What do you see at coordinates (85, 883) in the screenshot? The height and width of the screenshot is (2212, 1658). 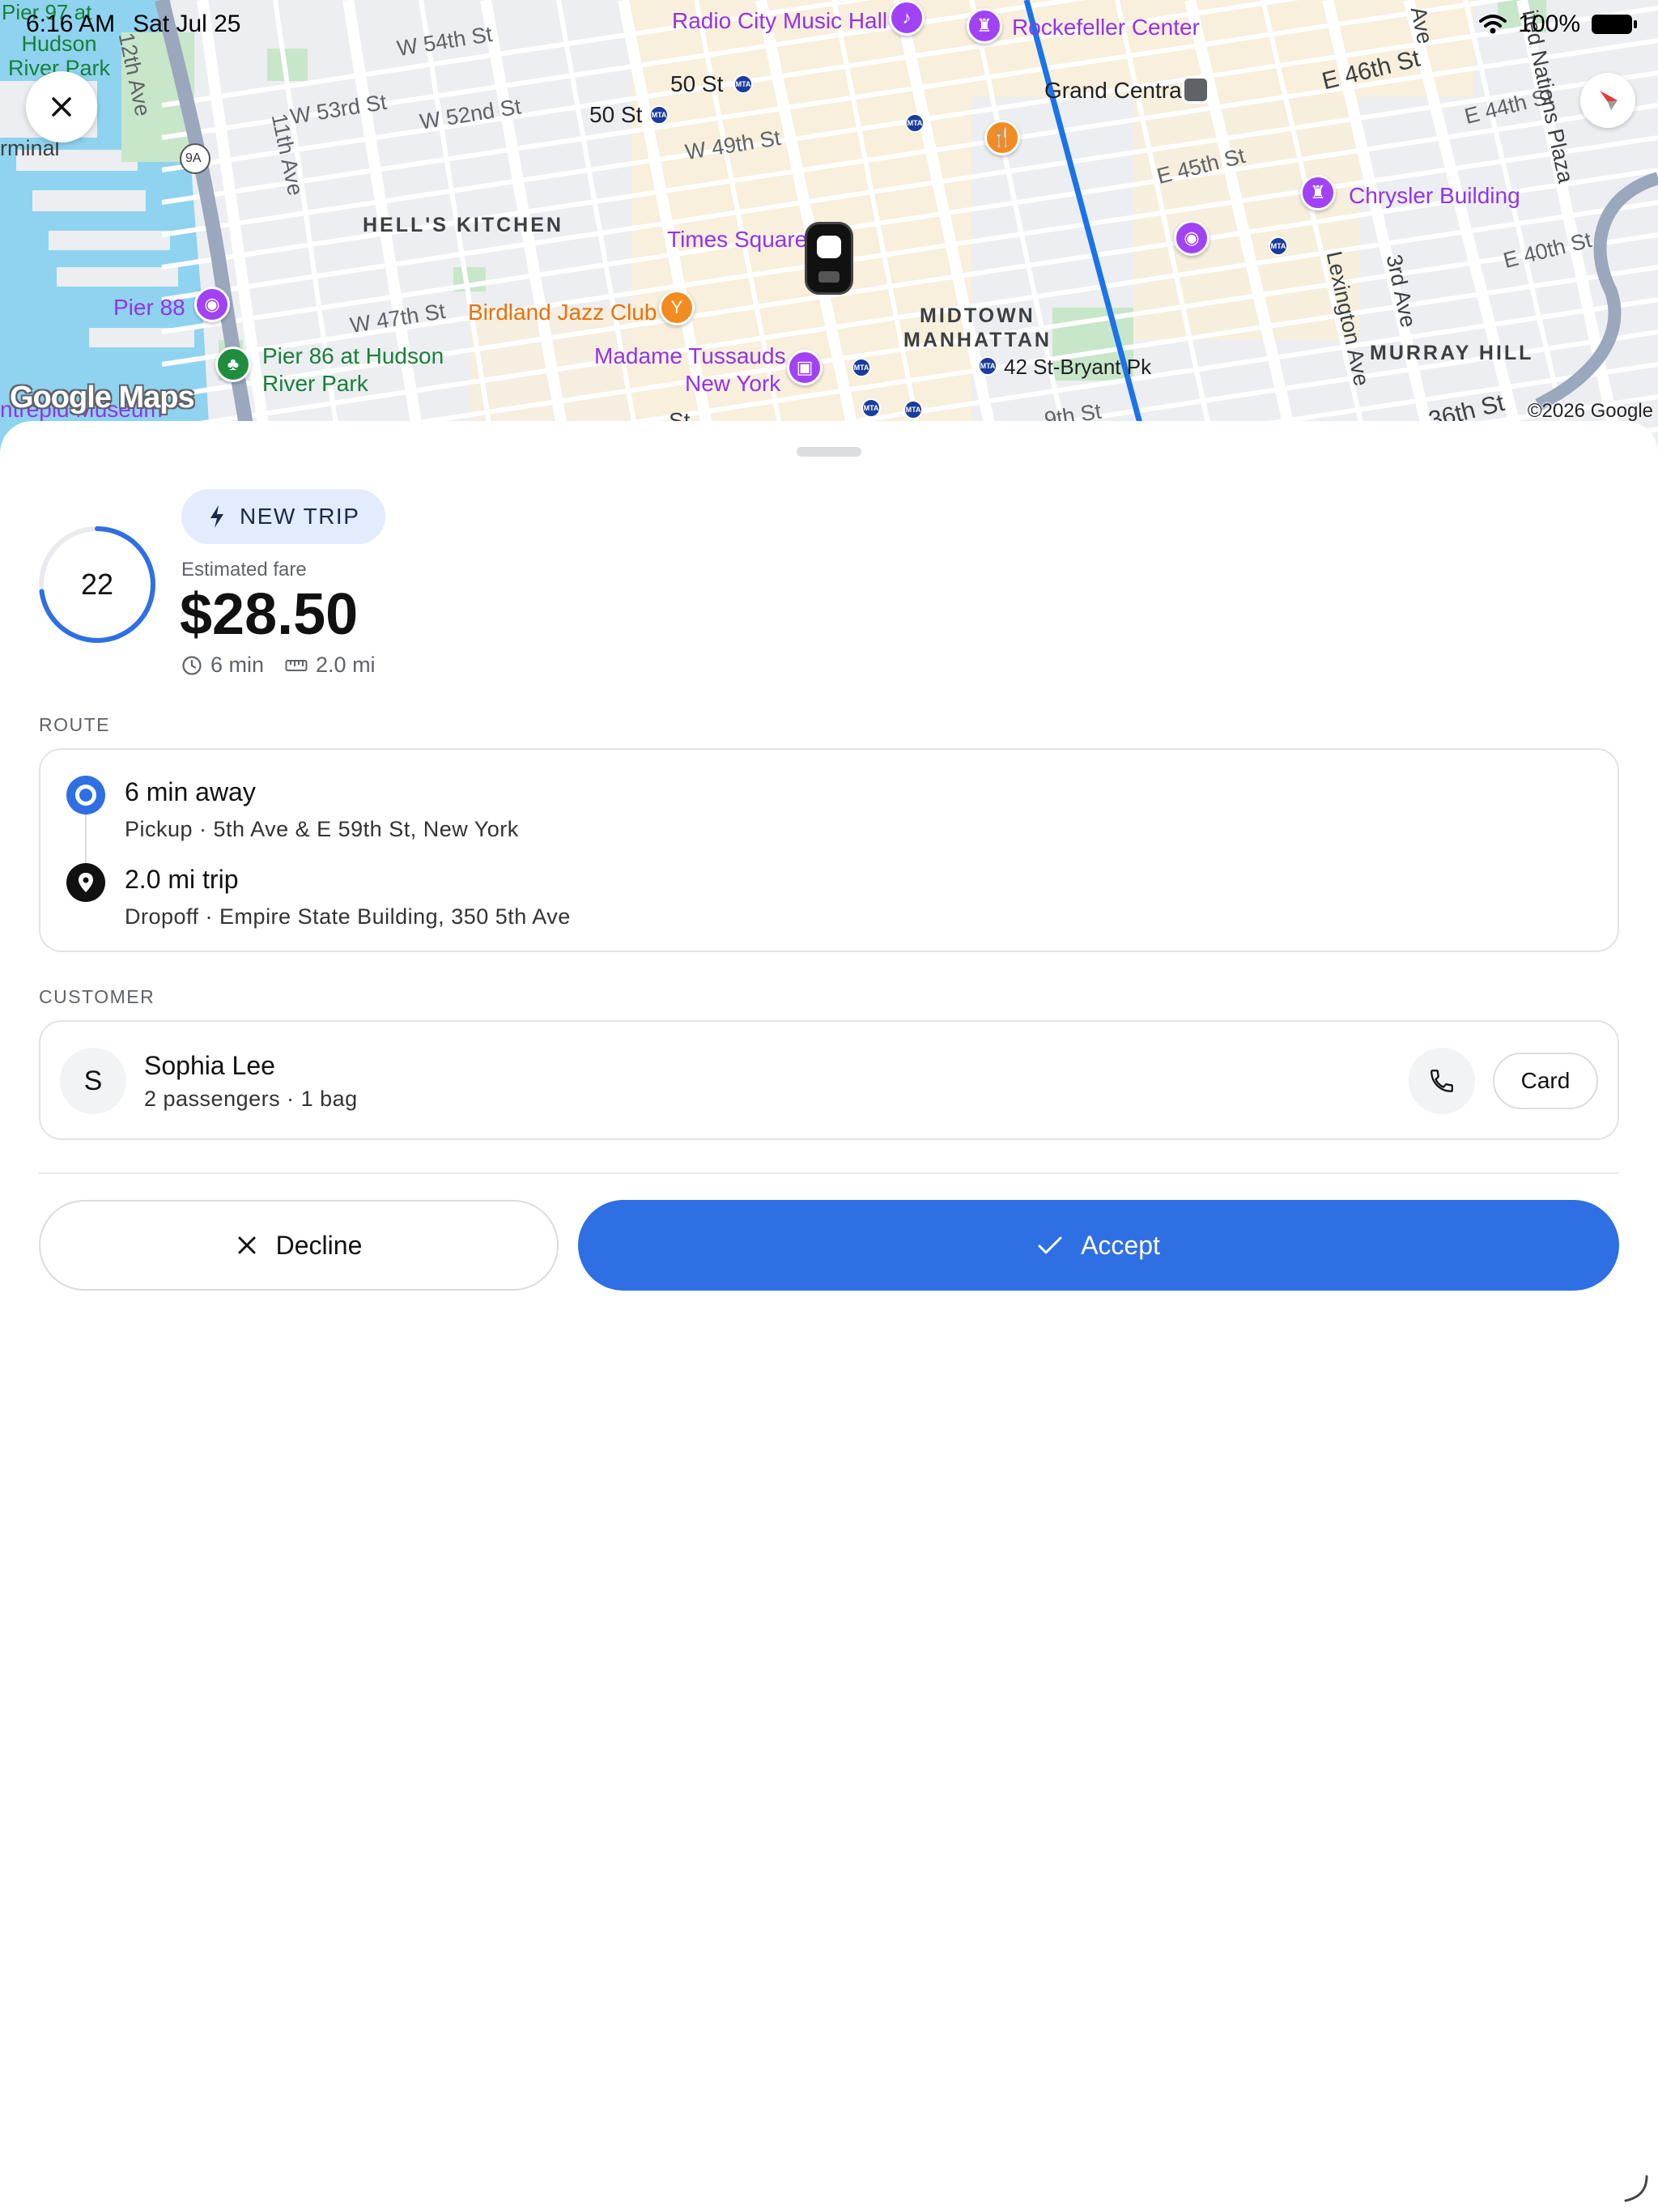 I see `dropoff-pin-icon` at bounding box center [85, 883].